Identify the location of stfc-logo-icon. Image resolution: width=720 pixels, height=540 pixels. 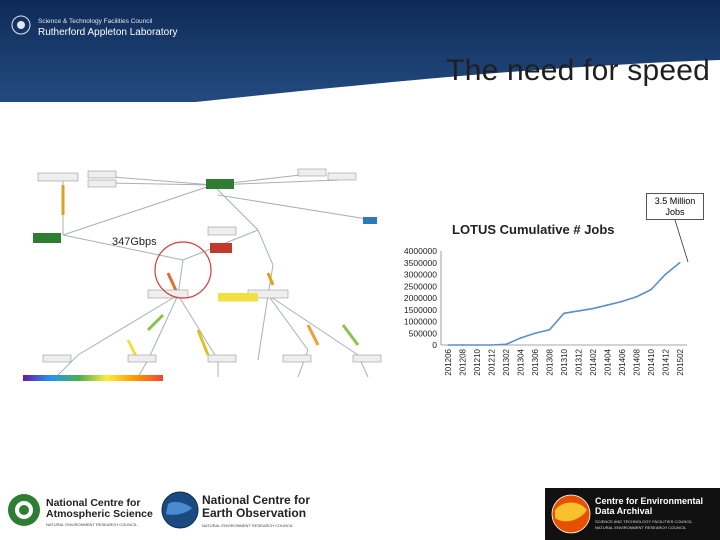
(21, 25).